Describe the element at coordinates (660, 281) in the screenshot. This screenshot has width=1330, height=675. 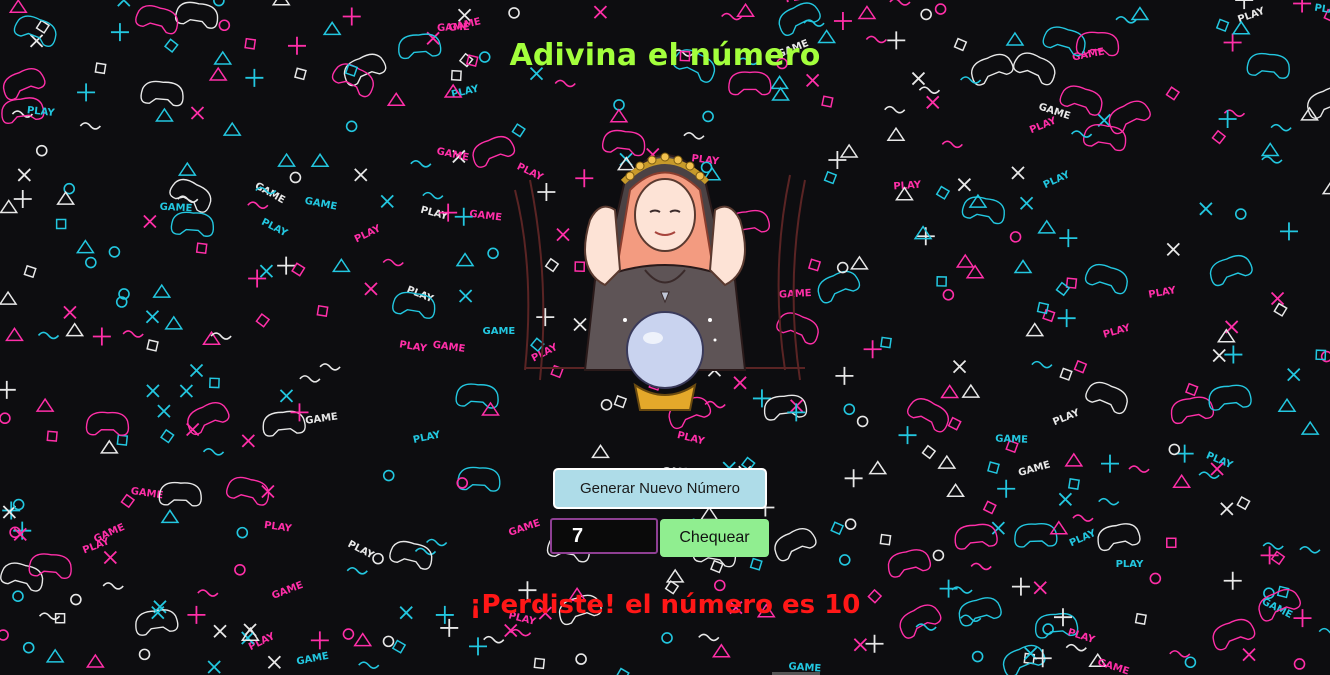
I see `fortune-teller-illustration` at that location.